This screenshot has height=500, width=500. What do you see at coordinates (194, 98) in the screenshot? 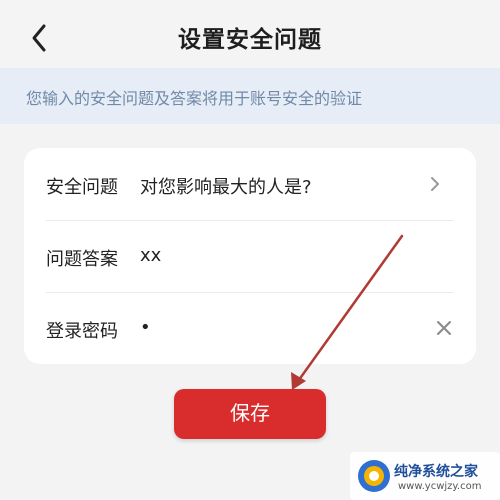
I see `notice-text: 您输入的安全问题及答案将用于账号安全的验证` at bounding box center [194, 98].